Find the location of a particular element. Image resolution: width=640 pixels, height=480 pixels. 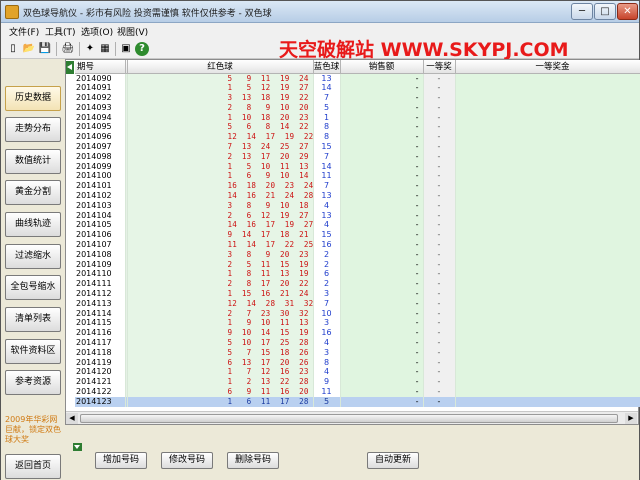

menu-view: 视图(V) is located at coordinates (132, 31).